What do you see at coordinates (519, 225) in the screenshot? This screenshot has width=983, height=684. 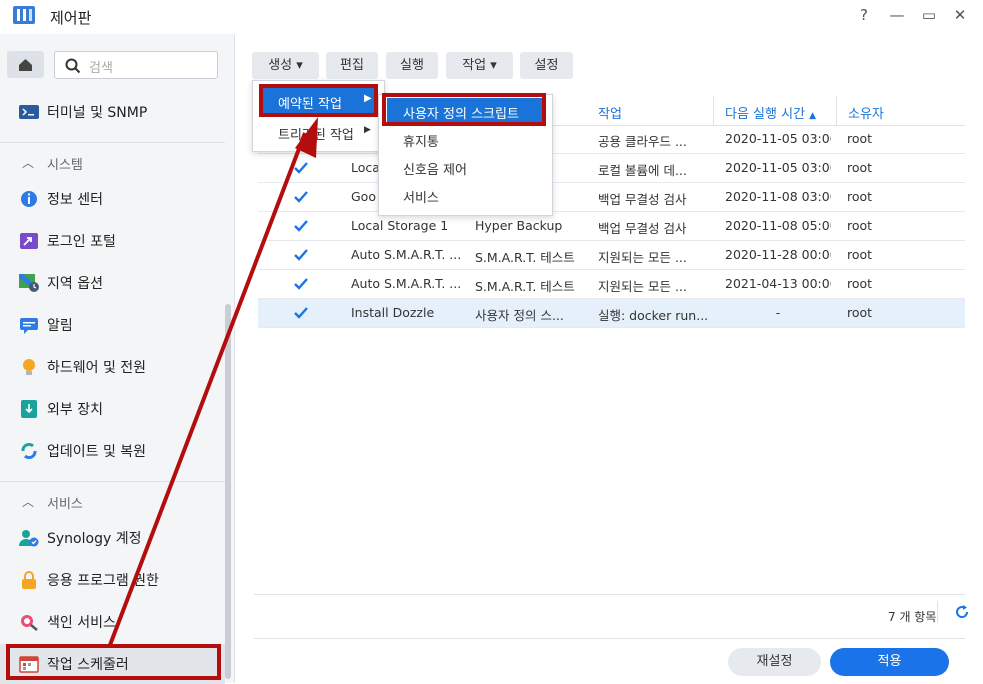 I see `cell-type: Hyper Backup` at bounding box center [519, 225].